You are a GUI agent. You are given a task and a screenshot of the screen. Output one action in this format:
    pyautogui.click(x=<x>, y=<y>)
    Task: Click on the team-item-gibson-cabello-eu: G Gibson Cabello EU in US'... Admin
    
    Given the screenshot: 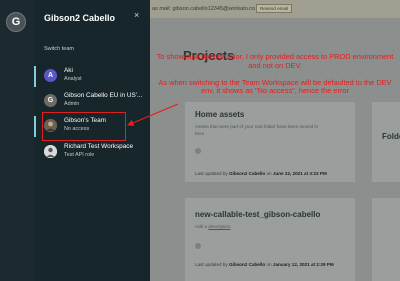 What is the action you would take?
    pyautogui.click(x=92, y=101)
    